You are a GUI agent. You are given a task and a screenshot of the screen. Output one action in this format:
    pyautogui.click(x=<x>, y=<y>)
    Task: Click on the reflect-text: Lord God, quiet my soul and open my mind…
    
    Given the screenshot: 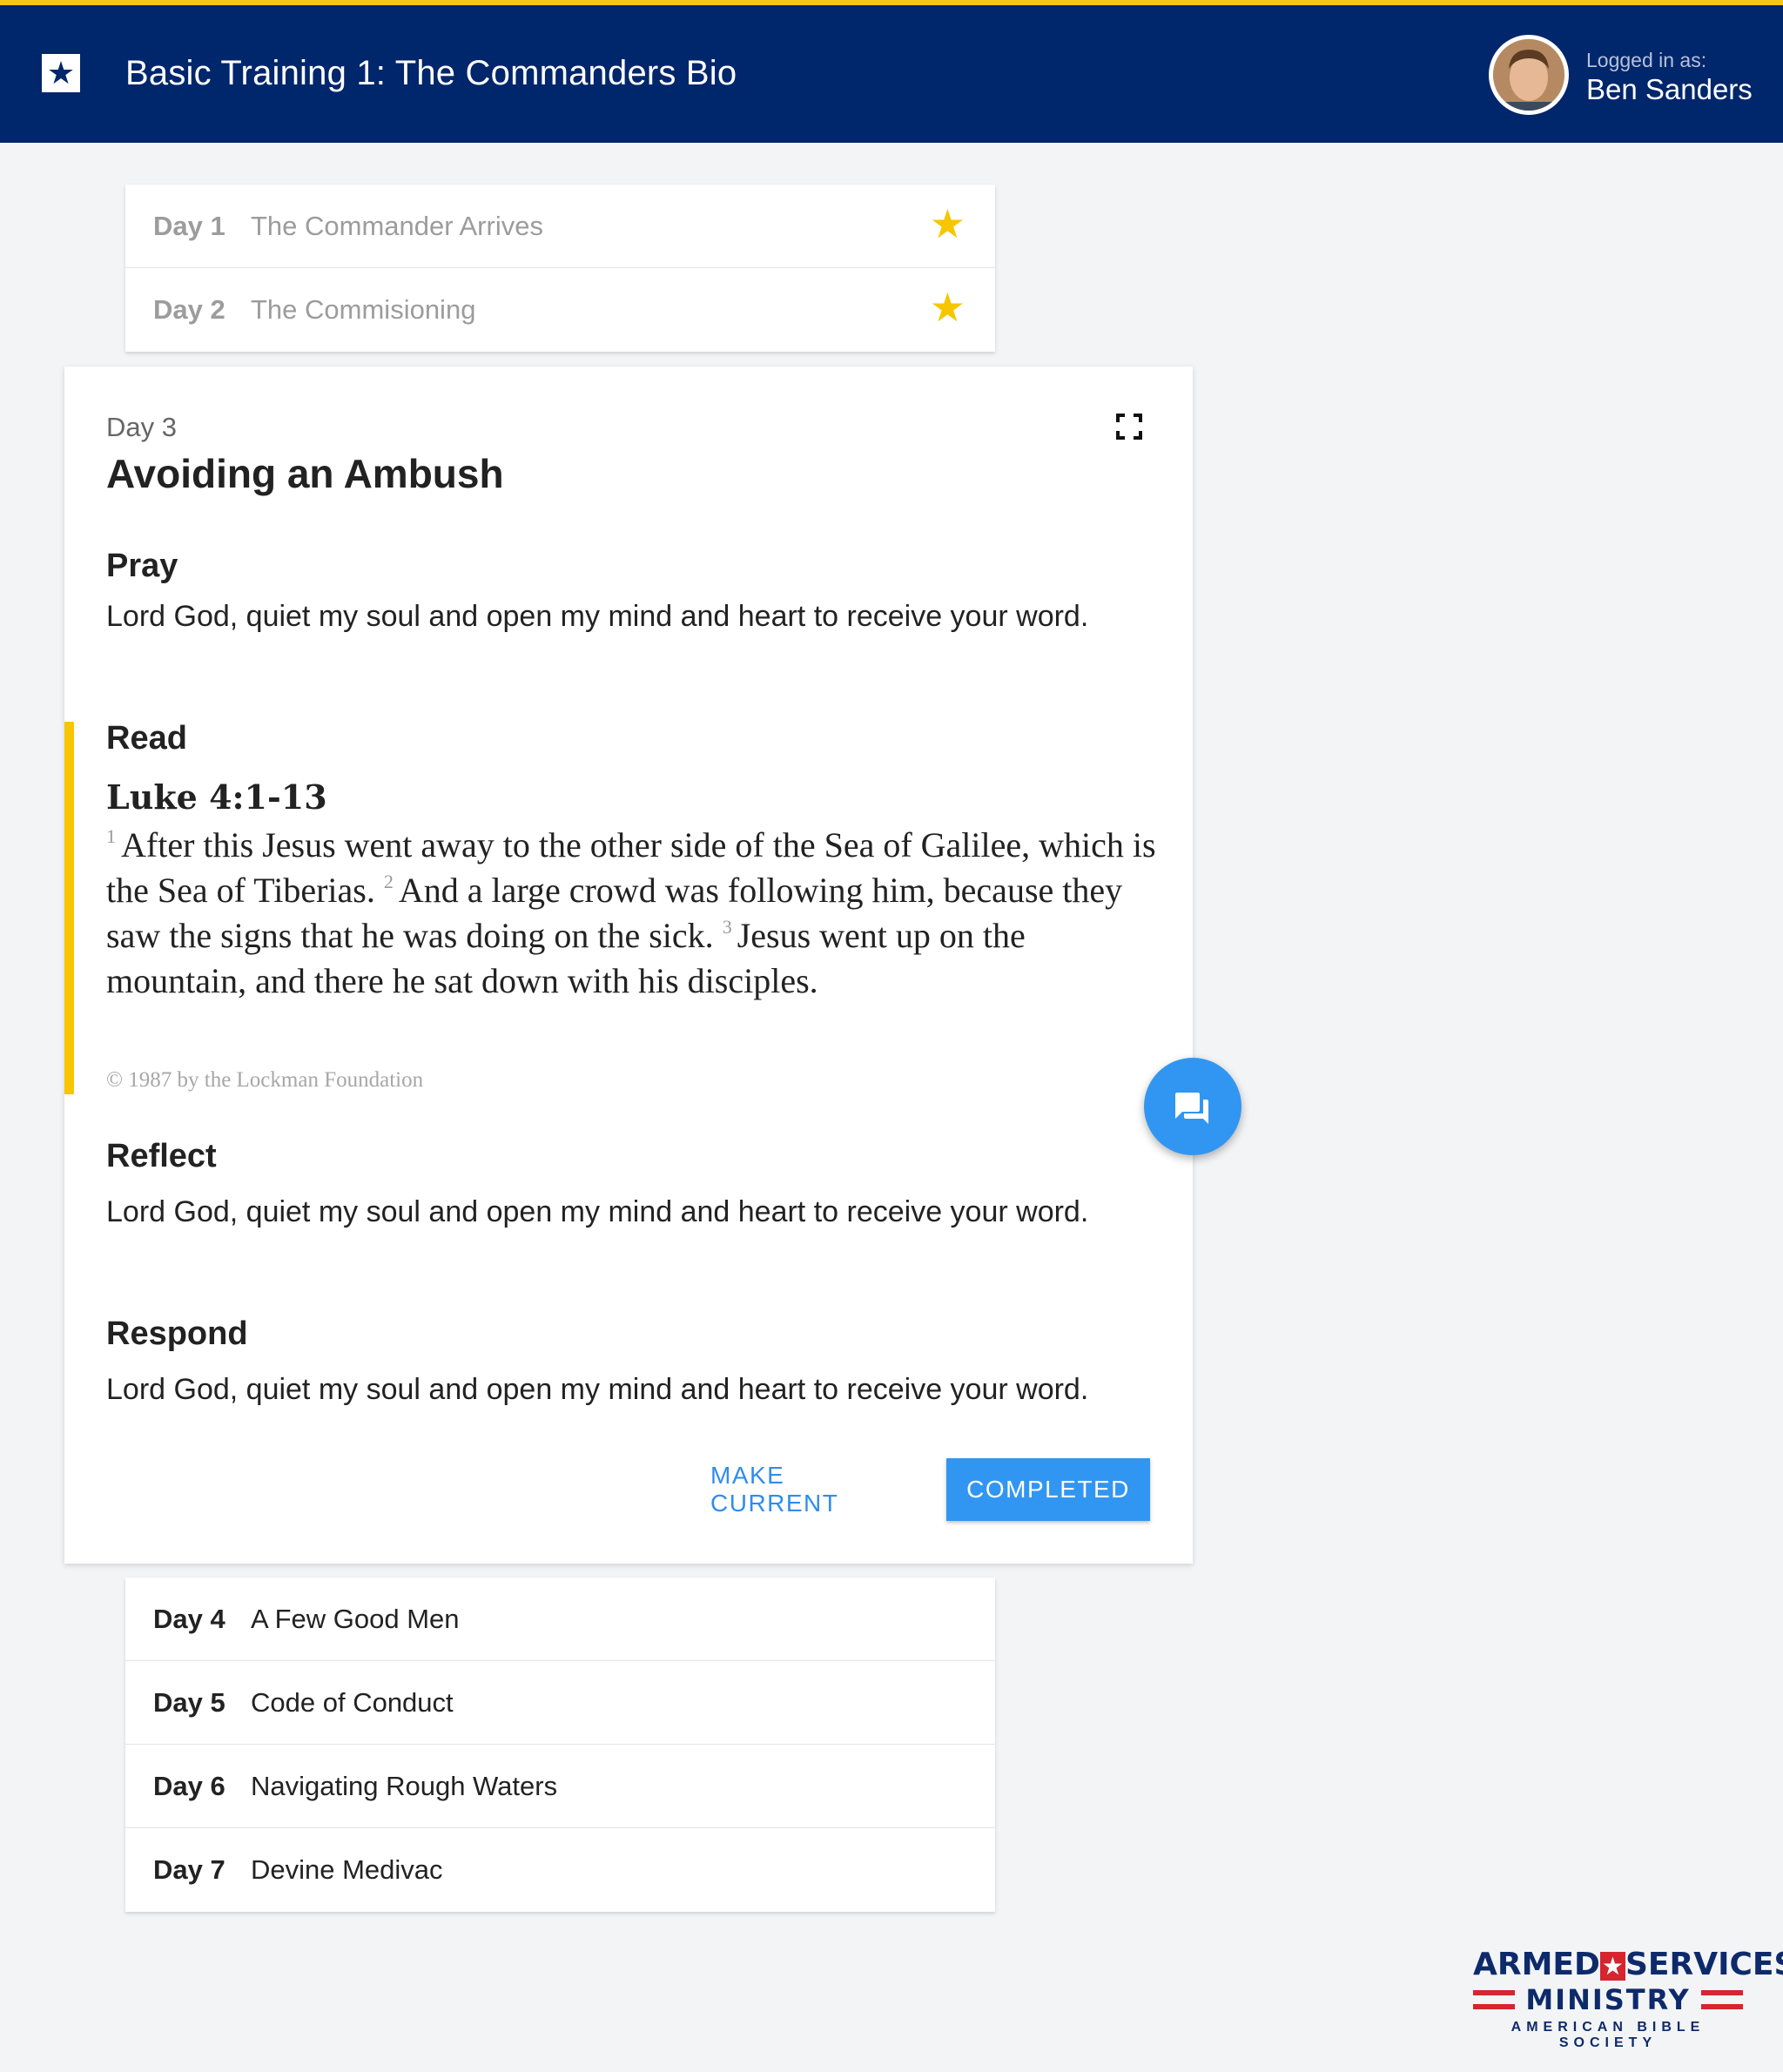 What is the action you would take?
    pyautogui.click(x=597, y=1211)
    